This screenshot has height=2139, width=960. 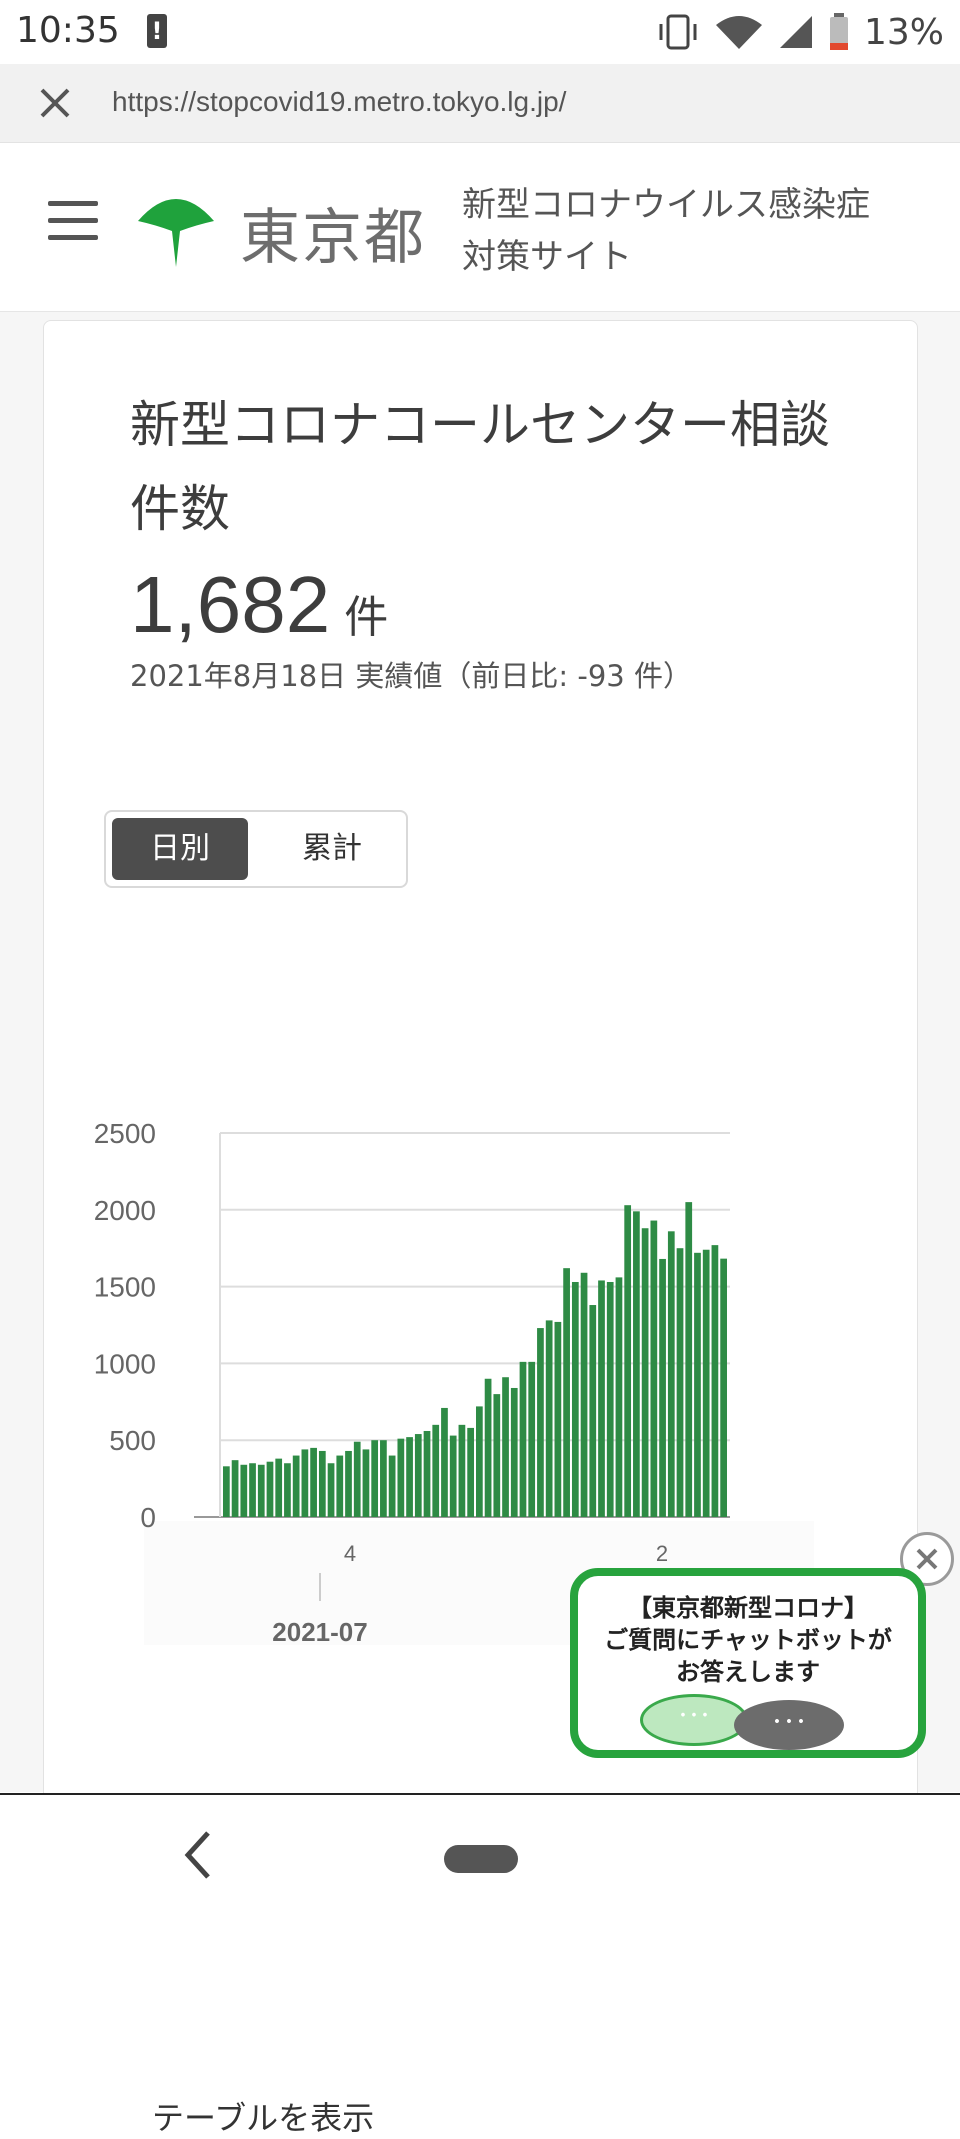 What do you see at coordinates (332, 849) in the screenshot?
I see `toggle-cumulative-button: 累計` at bounding box center [332, 849].